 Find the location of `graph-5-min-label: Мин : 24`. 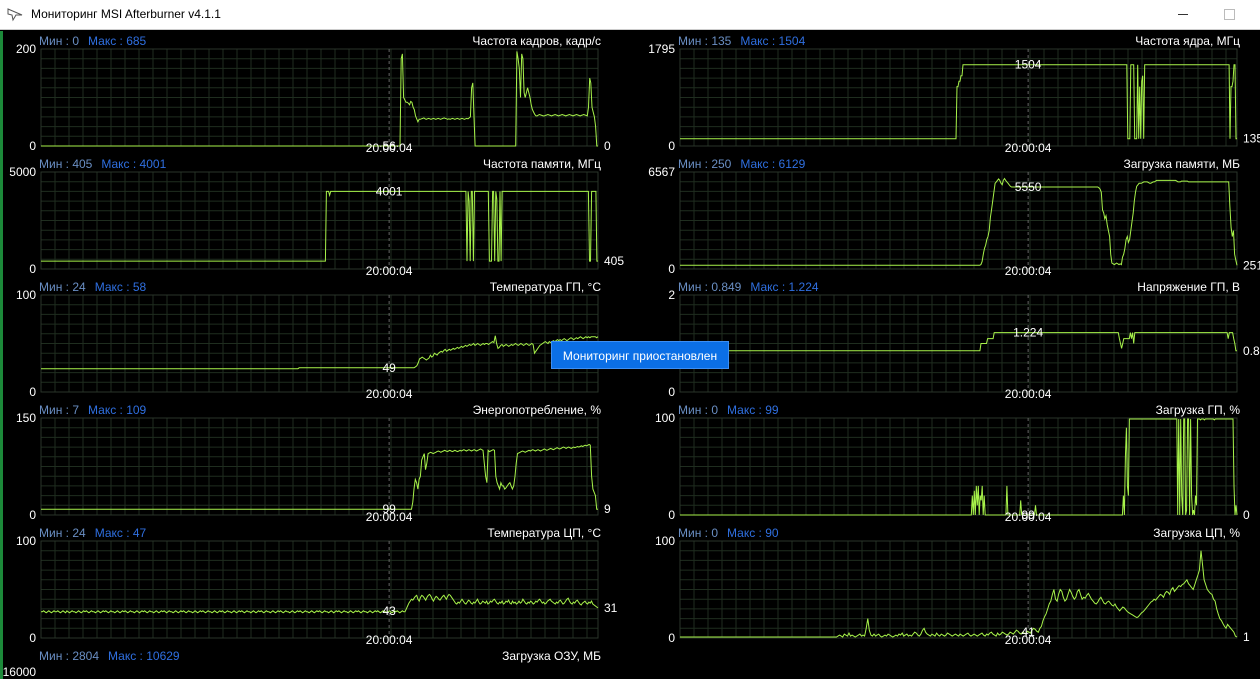

graph-5-min-label: Мин : 24 is located at coordinates (62, 287).